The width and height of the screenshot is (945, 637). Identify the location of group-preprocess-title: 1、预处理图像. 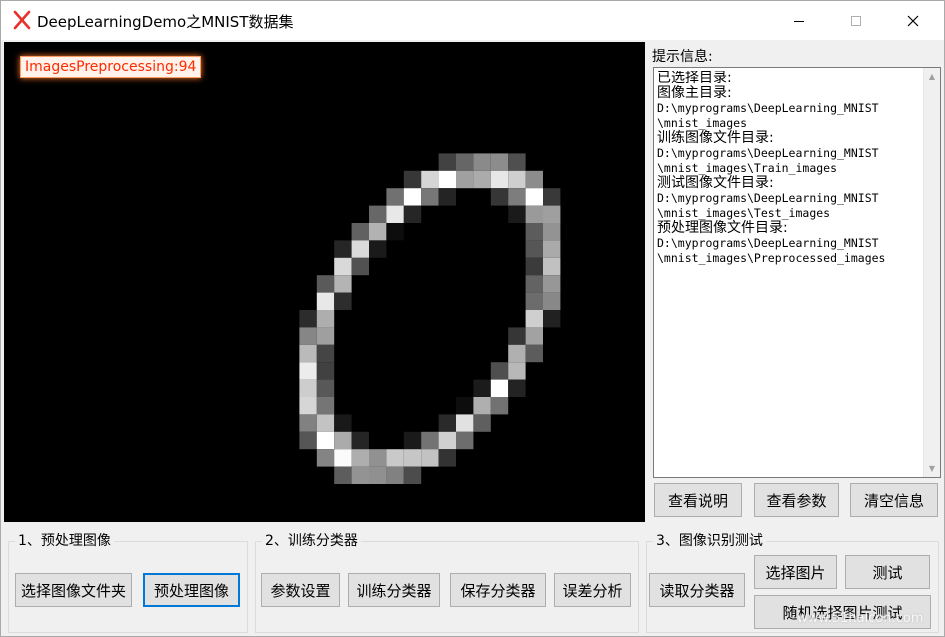
(64, 541).